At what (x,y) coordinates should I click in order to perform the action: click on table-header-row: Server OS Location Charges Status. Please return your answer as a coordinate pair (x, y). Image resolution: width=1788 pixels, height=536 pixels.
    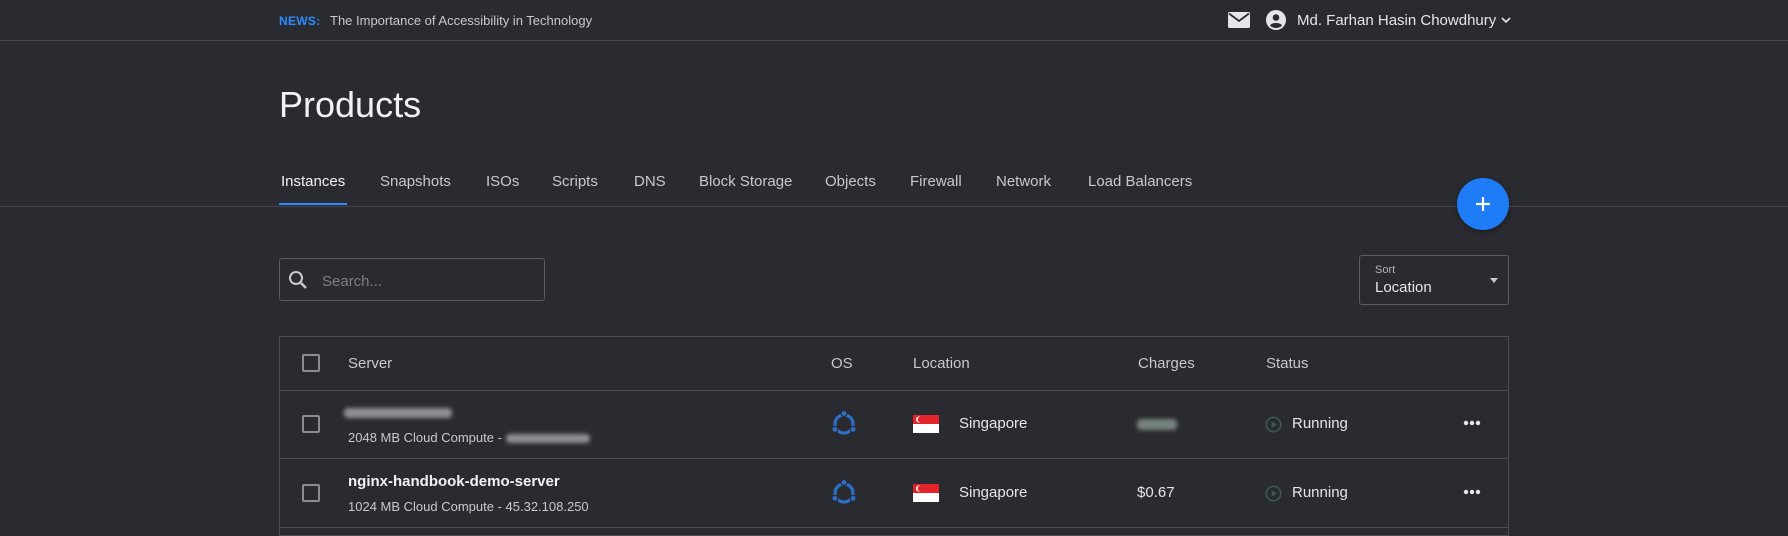
    Looking at the image, I should click on (894, 364).